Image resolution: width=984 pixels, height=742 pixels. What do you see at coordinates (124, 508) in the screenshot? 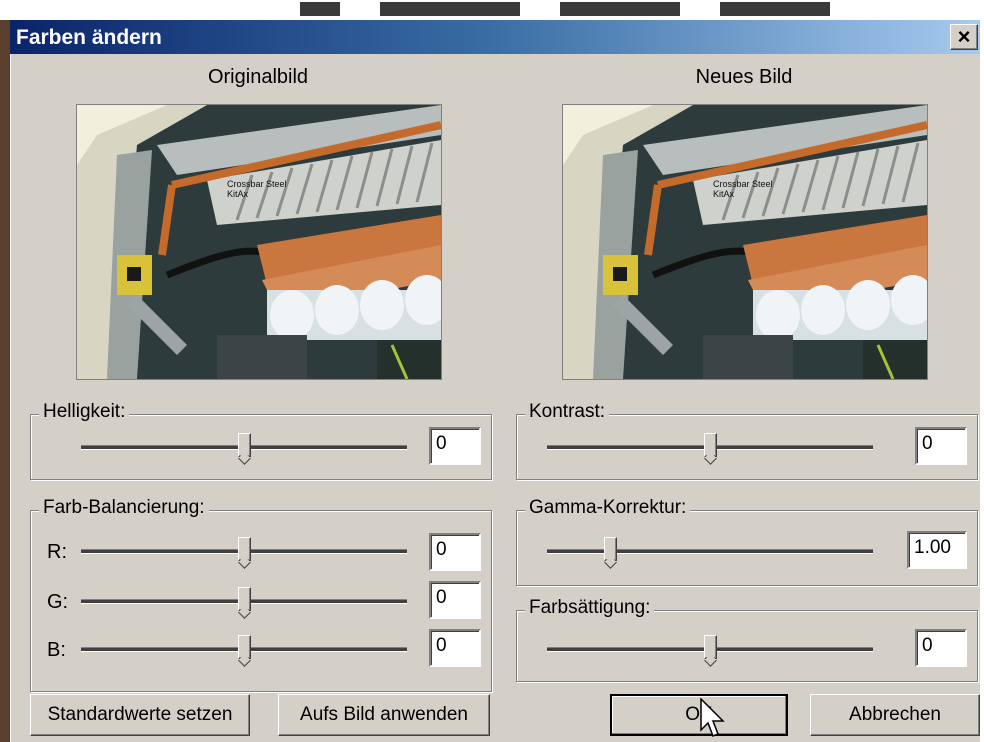
I see `color-balance-label: Farb-Balancierung:` at bounding box center [124, 508].